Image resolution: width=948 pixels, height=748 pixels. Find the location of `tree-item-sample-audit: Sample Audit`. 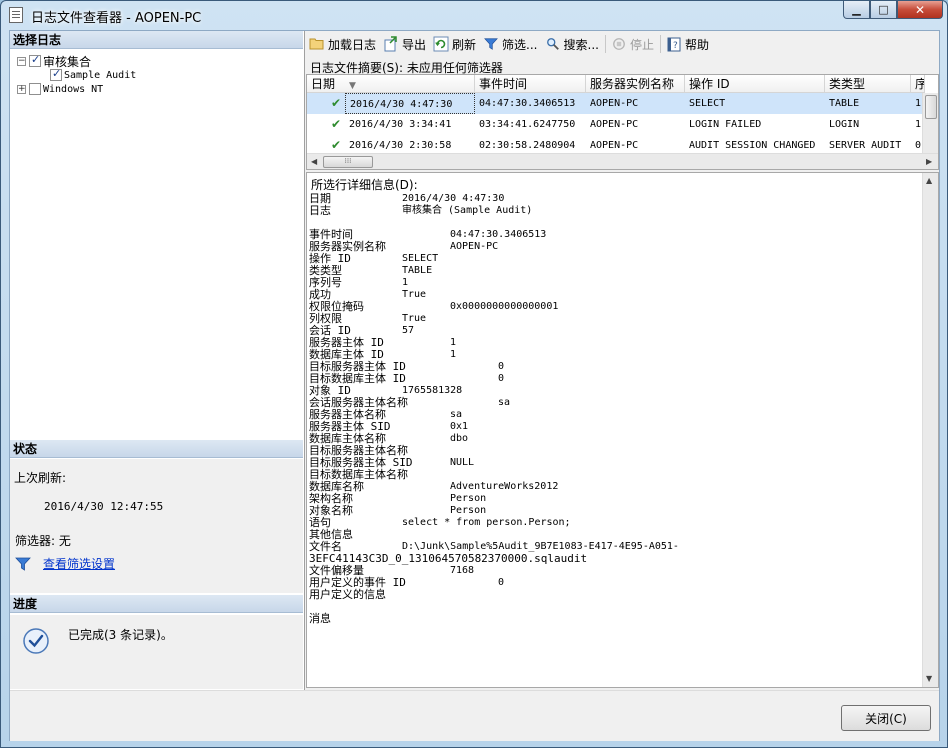

tree-item-sample-audit: Sample Audit is located at coordinates (93, 74).